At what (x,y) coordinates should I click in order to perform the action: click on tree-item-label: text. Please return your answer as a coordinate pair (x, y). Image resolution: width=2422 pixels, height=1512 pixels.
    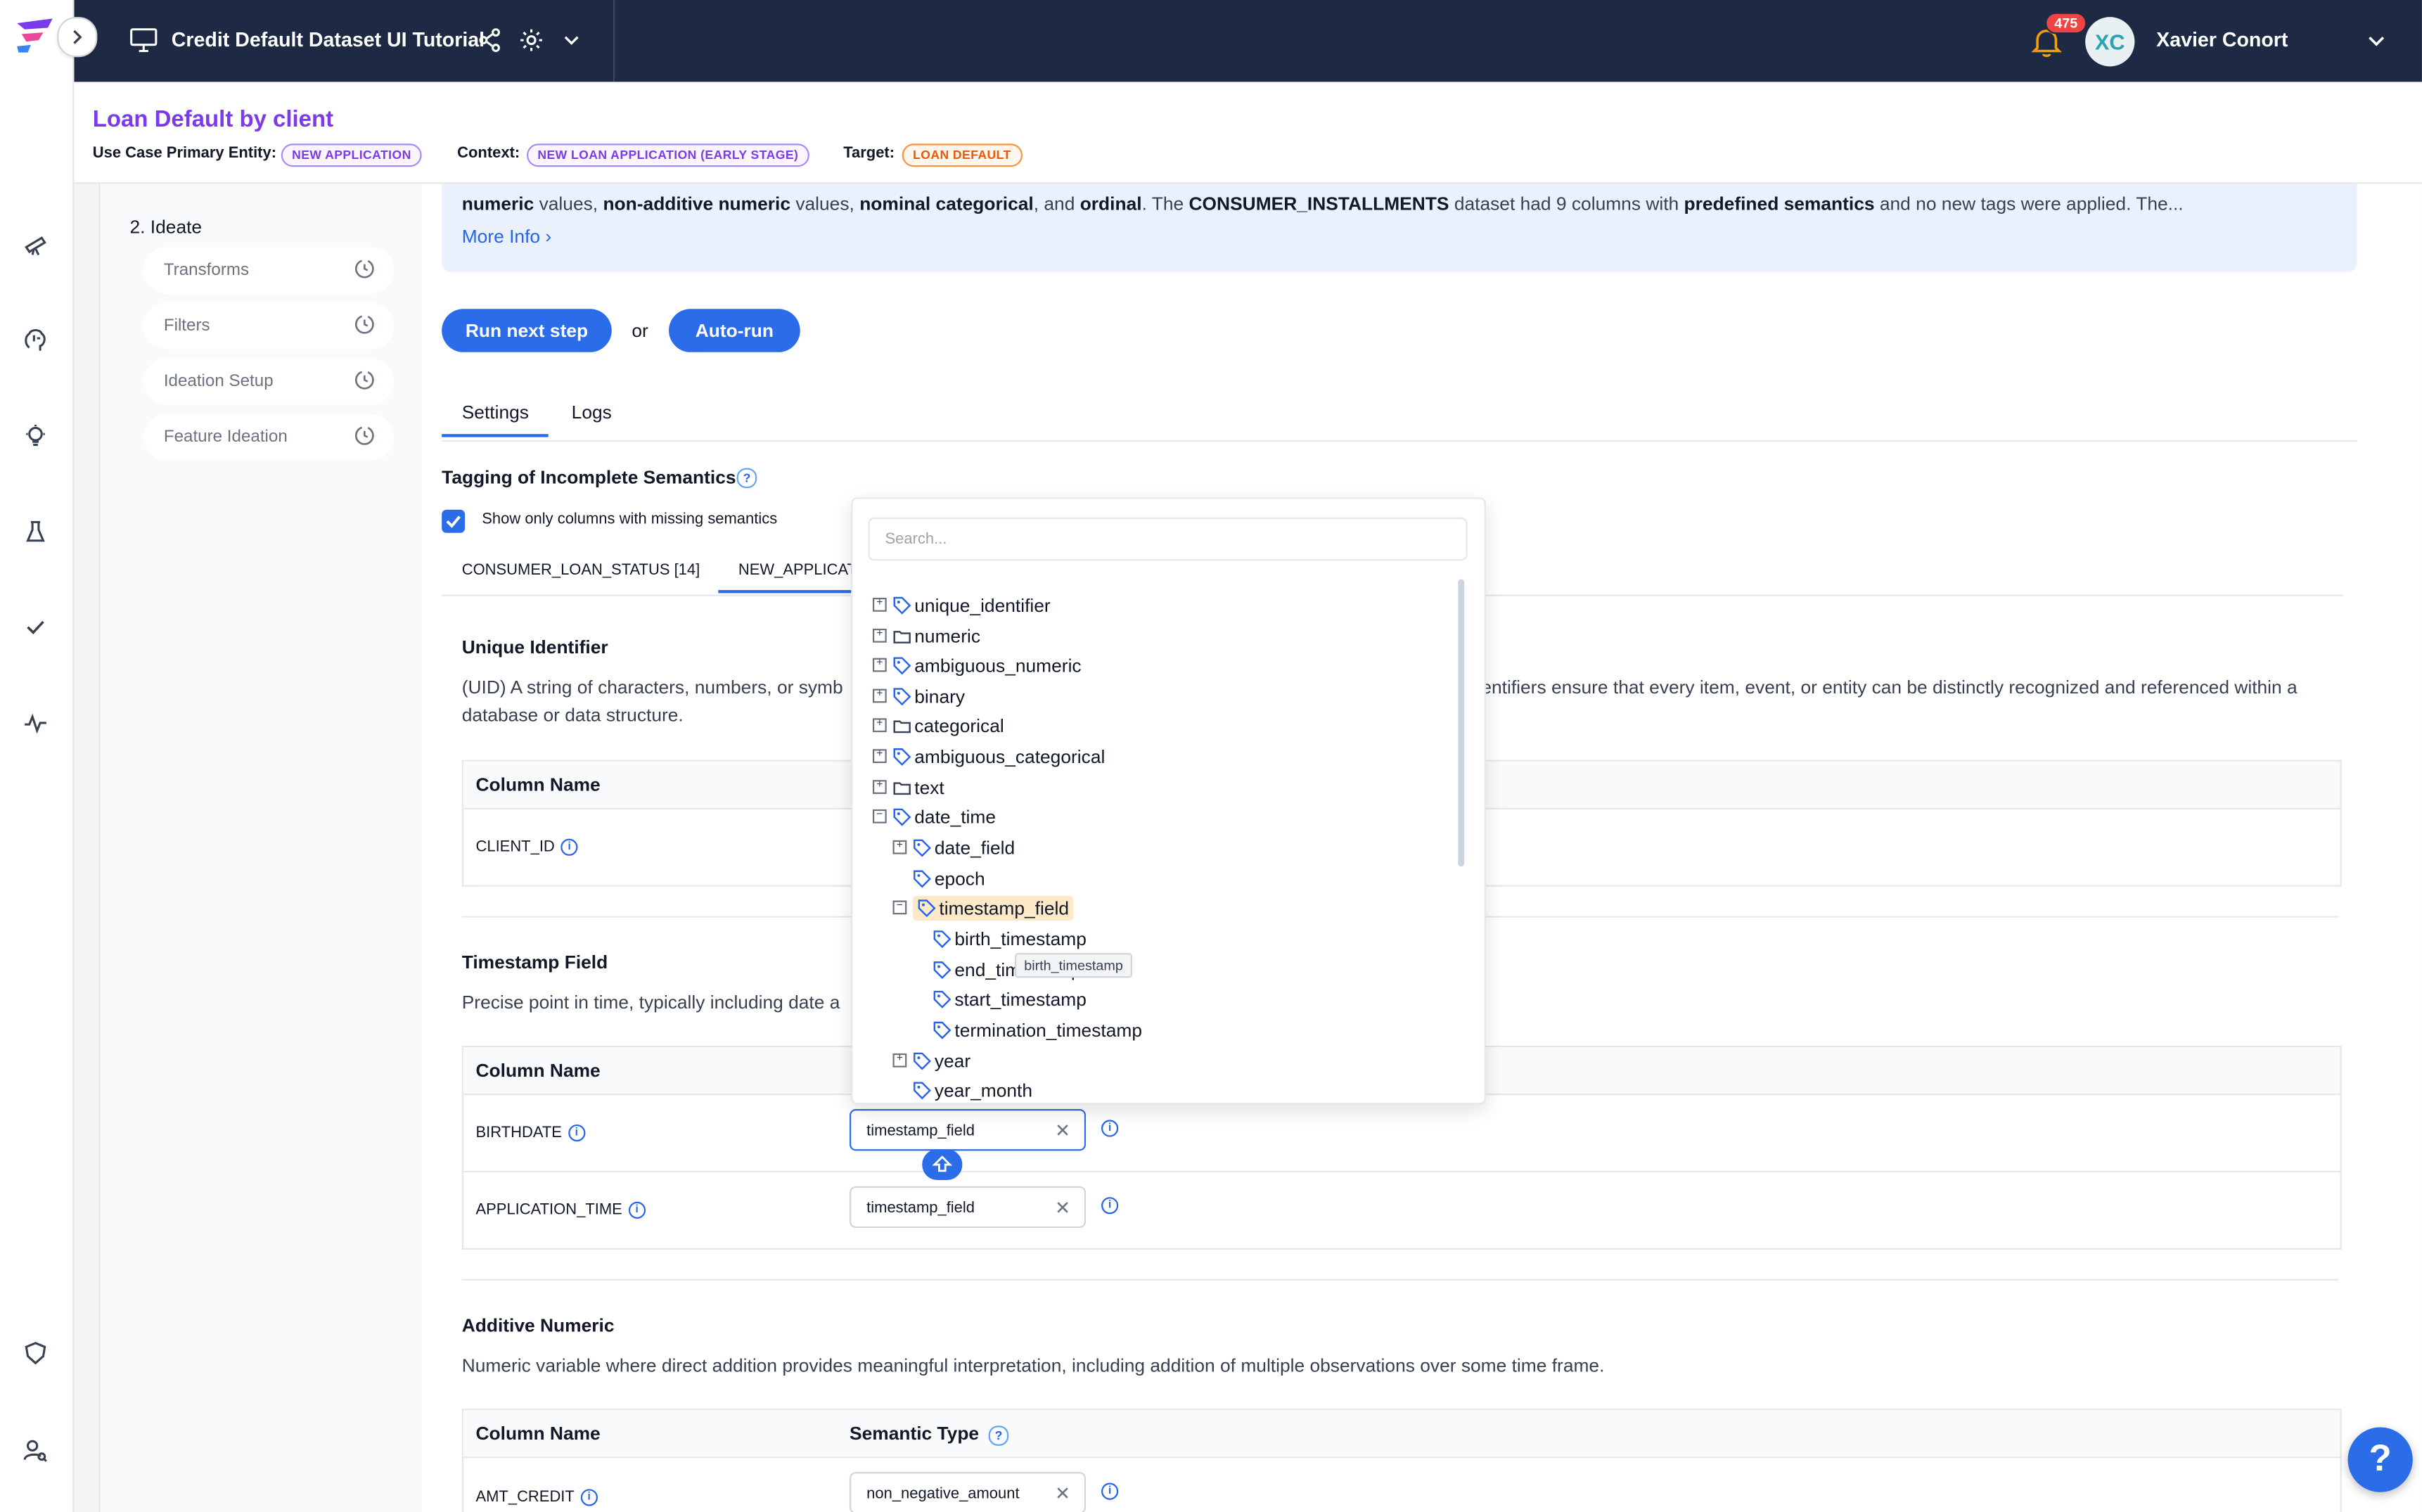
    Looking at the image, I should click on (918, 788).